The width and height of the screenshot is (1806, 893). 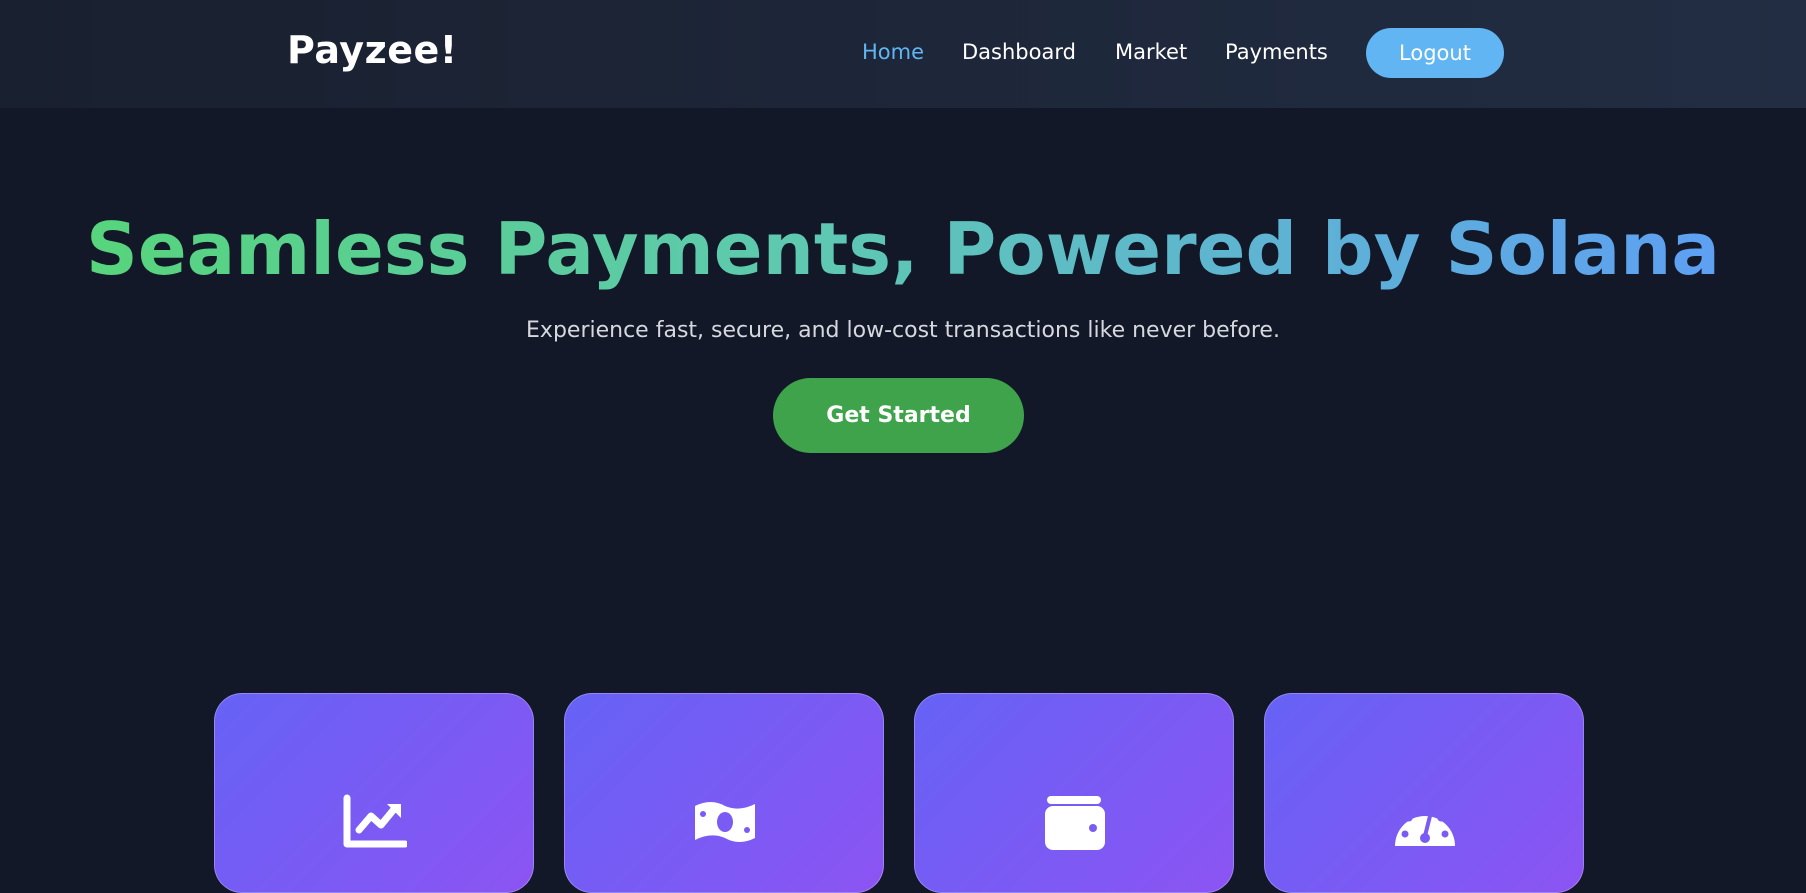 I want to click on brand-logo: Payzee!, so click(x=372, y=50).